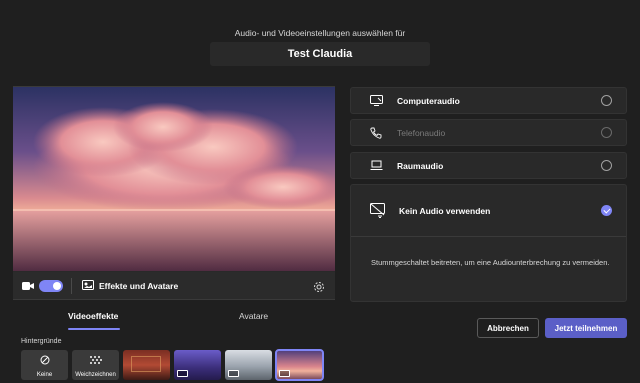  Describe the element at coordinates (606, 100) in the screenshot. I see `audio-option-computer-radio` at that location.